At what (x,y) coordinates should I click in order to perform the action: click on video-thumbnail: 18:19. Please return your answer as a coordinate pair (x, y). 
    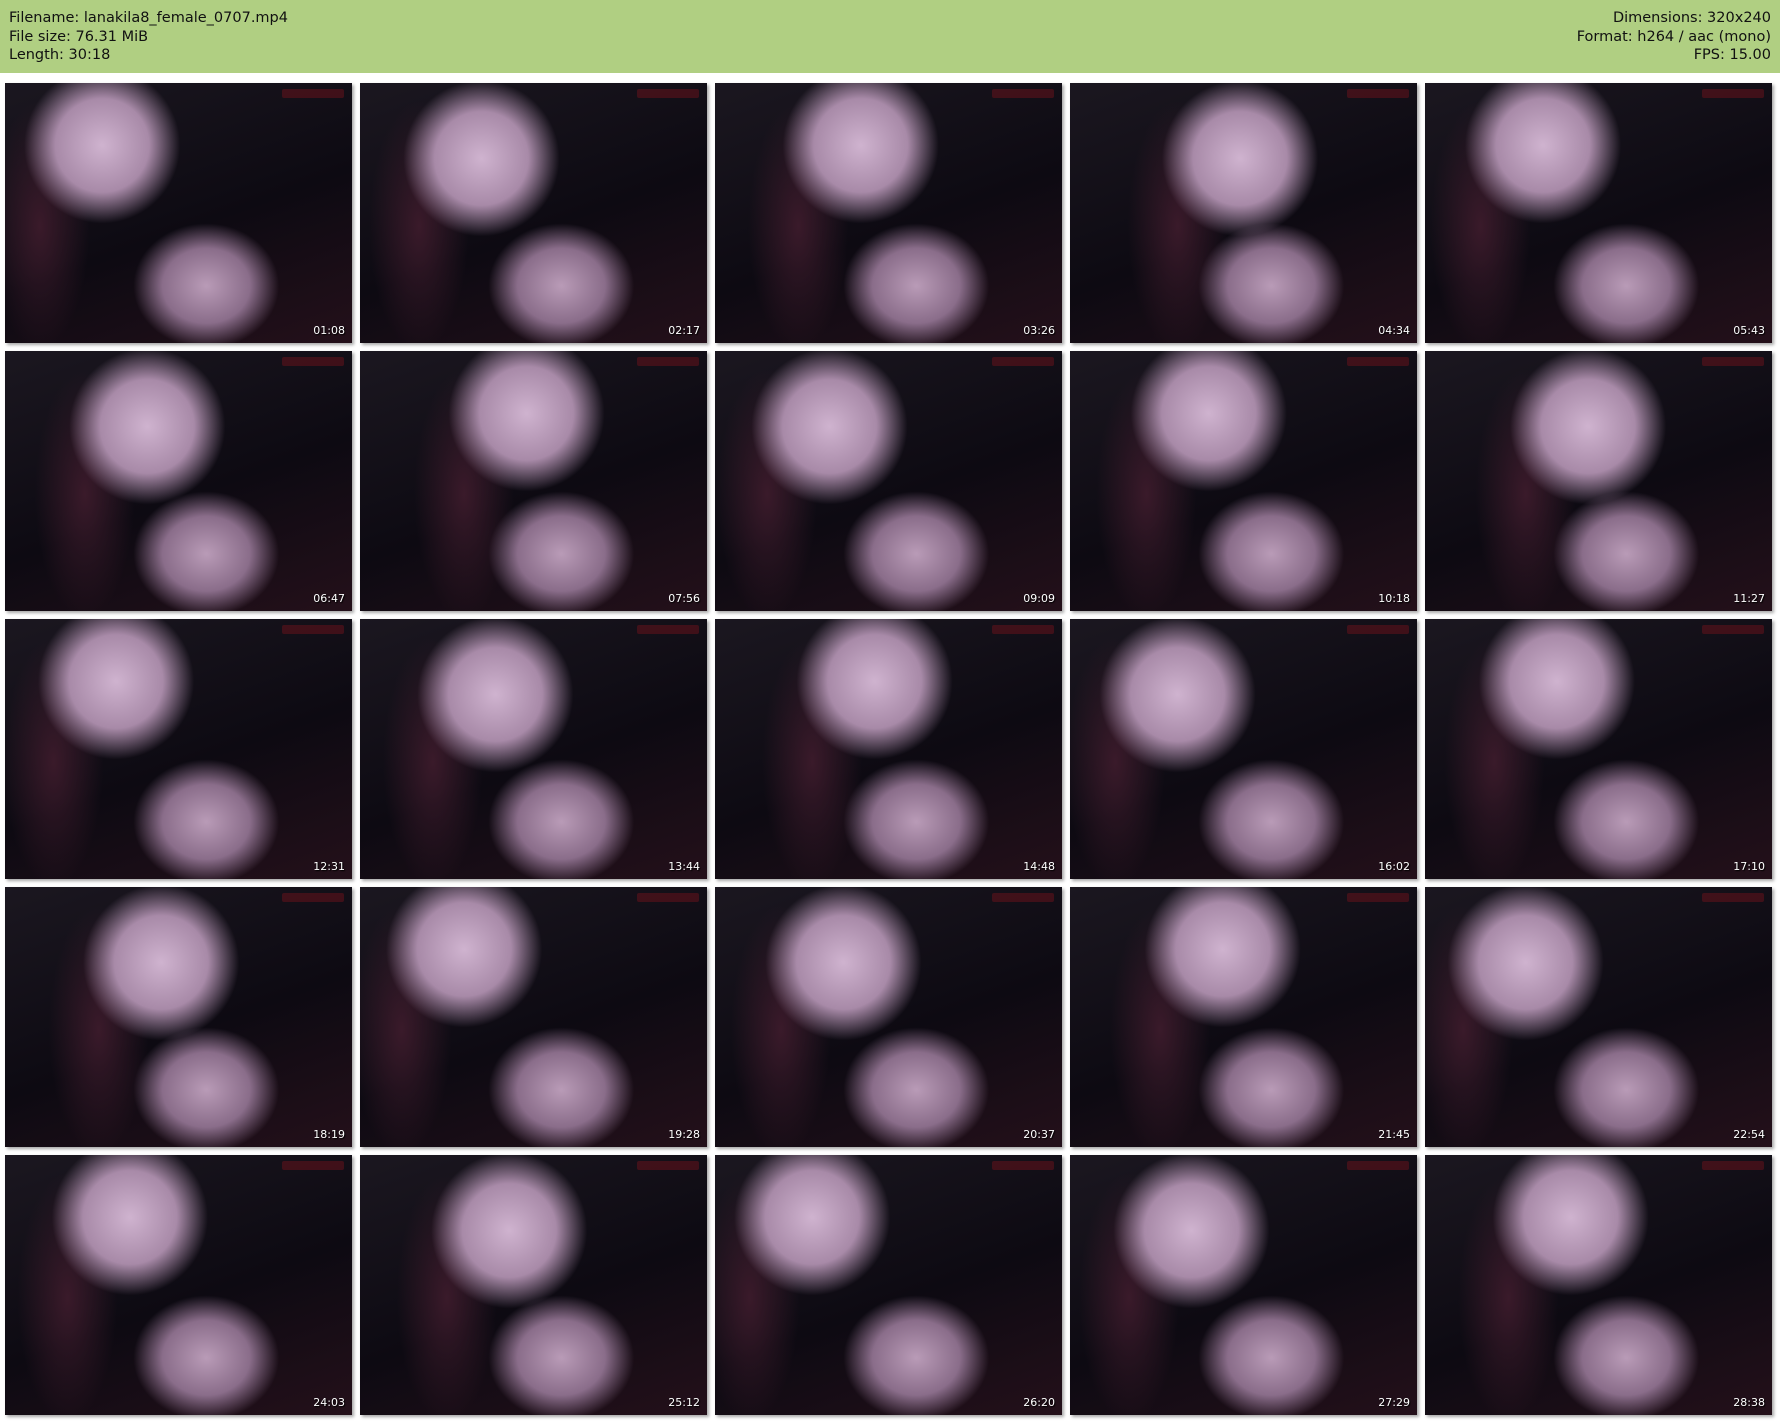
    Looking at the image, I should click on (178, 1017).